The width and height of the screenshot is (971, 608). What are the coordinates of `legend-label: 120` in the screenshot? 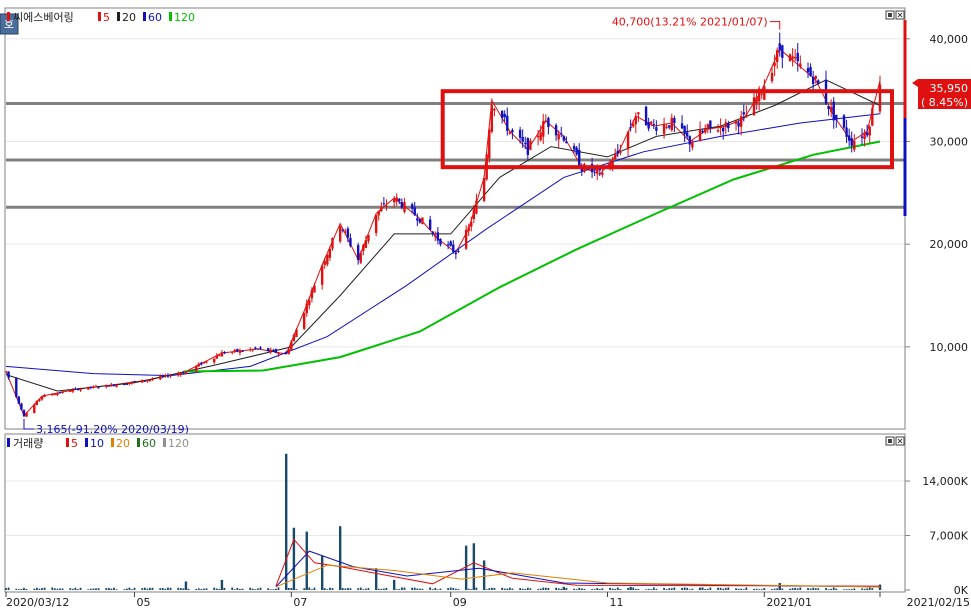 It's located at (178, 443).